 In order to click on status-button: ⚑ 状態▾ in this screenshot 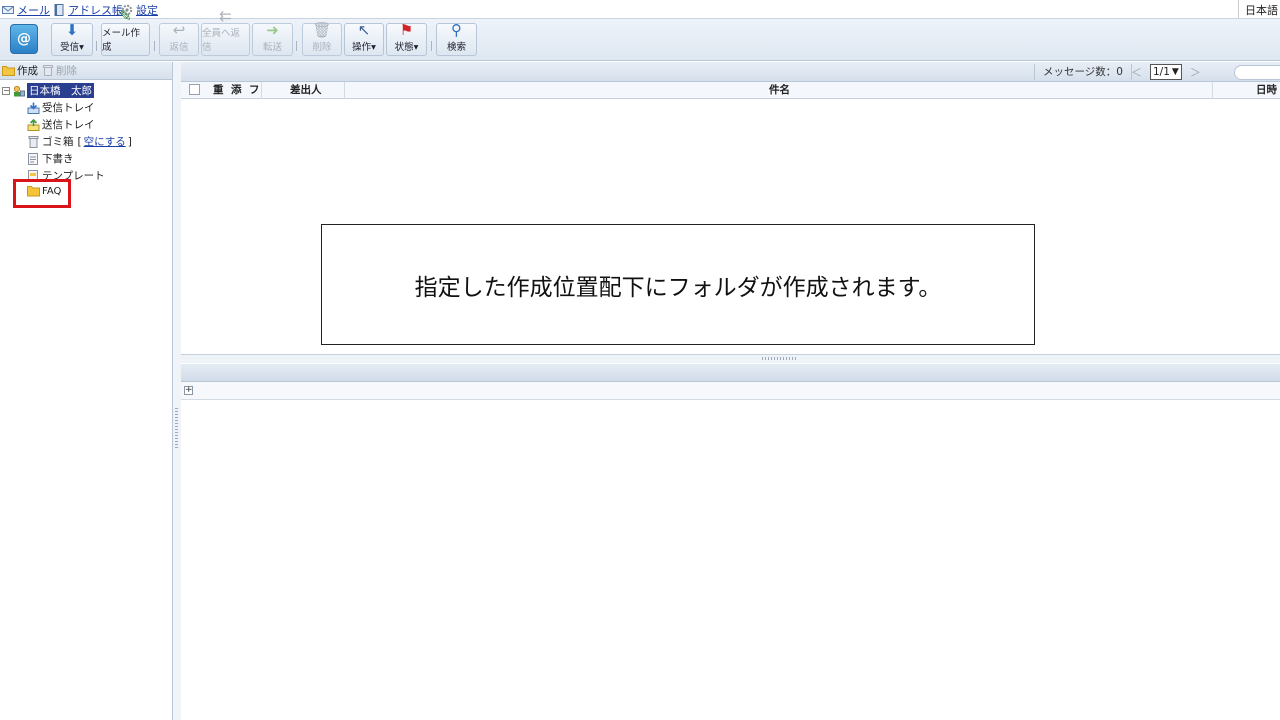, I will do `click(406, 38)`.